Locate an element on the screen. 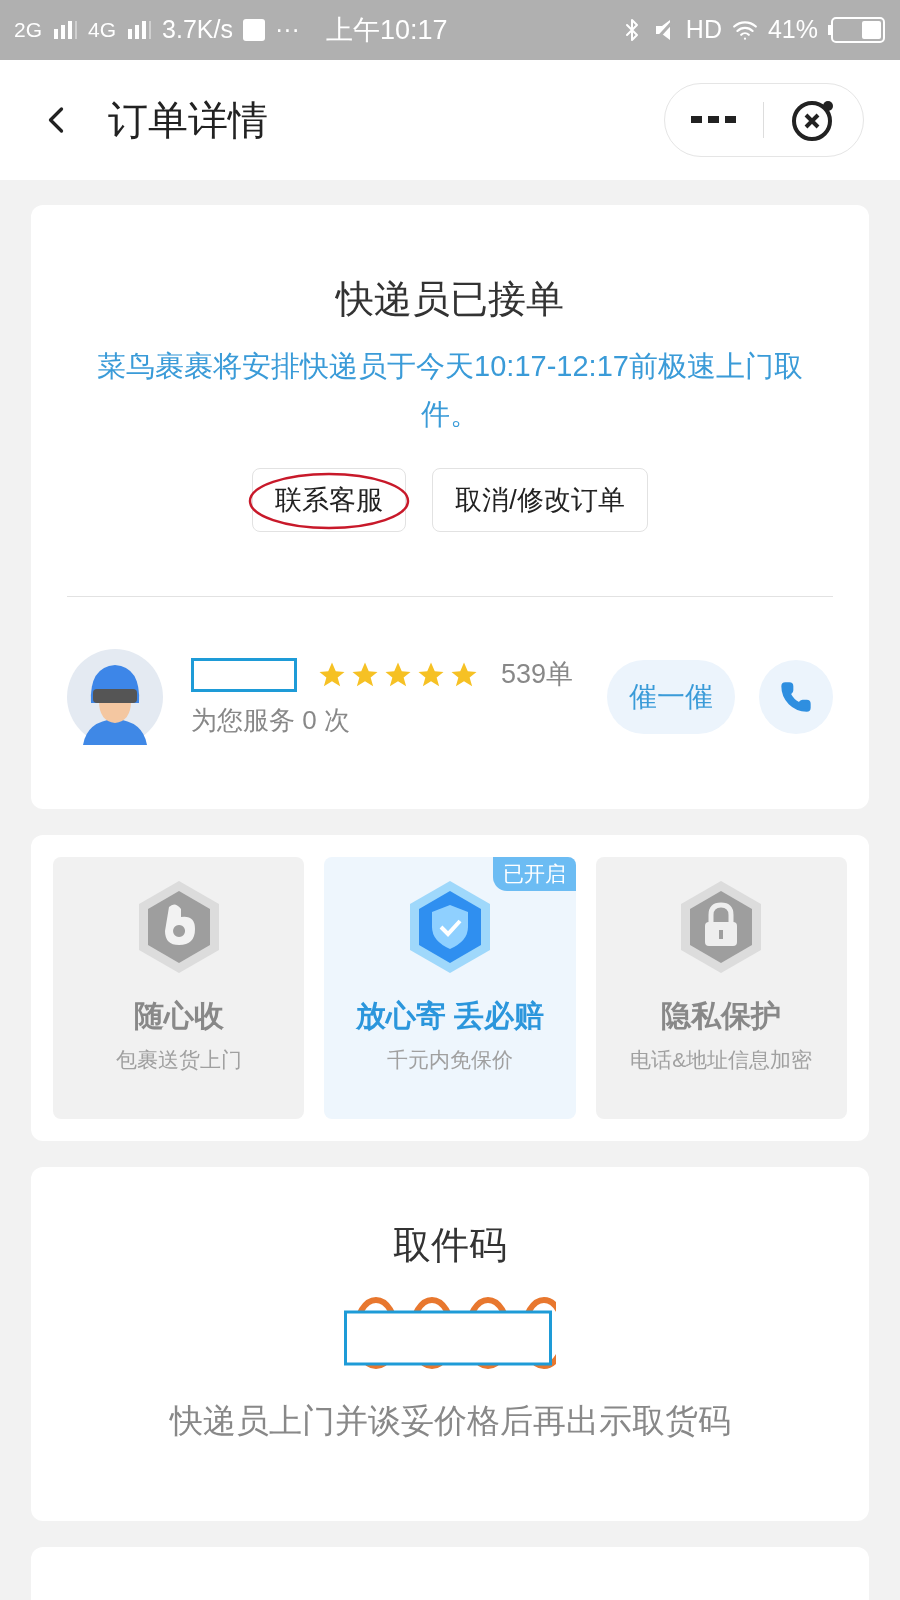 The width and height of the screenshot is (900, 1600). feature-tile: 随心收 包裹送货上门 is located at coordinates (179, 988).